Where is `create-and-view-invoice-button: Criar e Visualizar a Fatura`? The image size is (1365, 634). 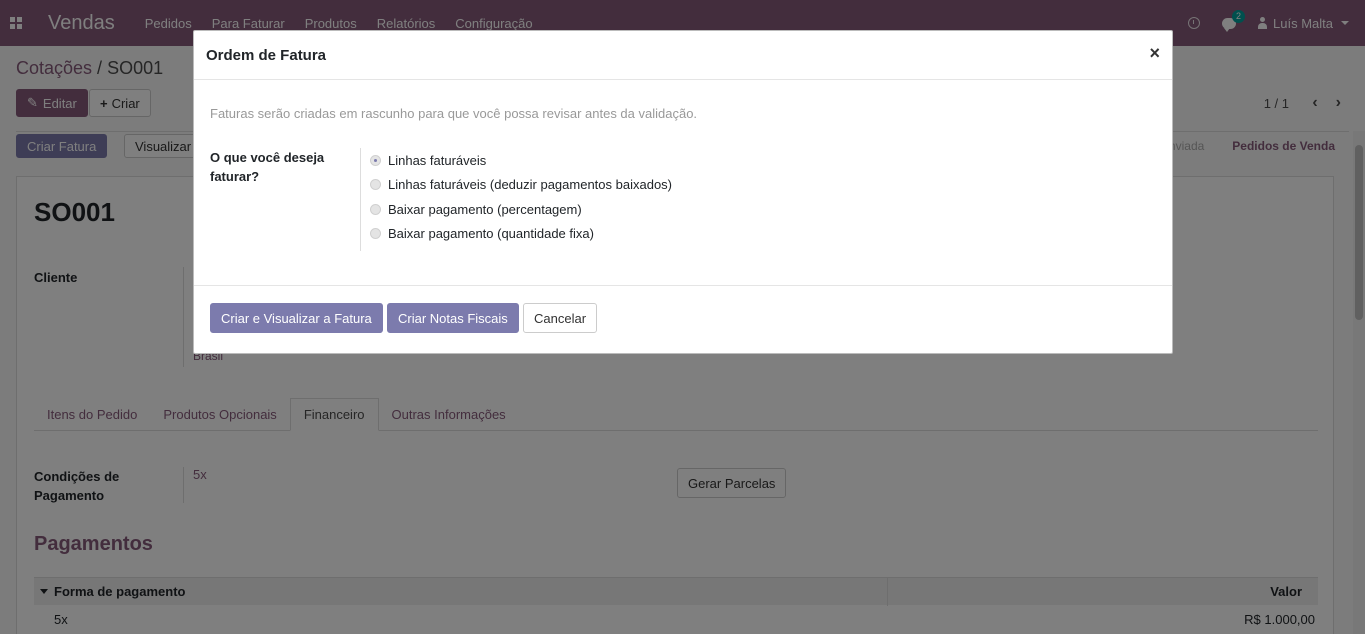 create-and-view-invoice-button: Criar e Visualizar a Fatura is located at coordinates (296, 318).